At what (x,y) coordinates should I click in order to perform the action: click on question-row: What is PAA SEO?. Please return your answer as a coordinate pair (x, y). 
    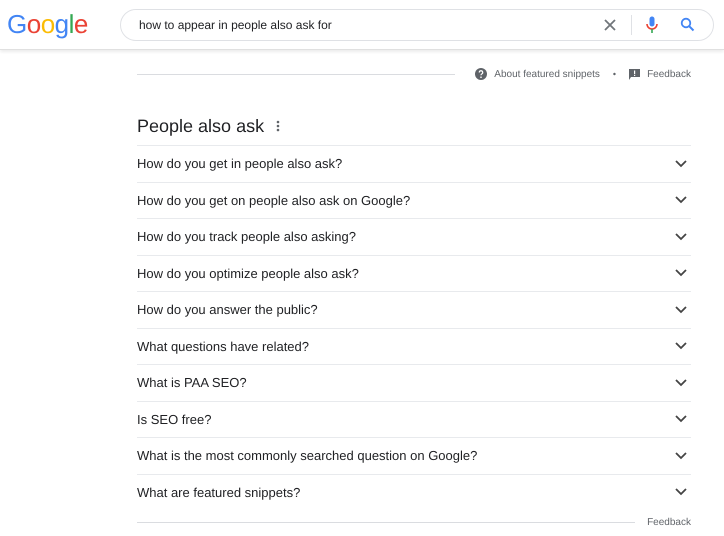
    Looking at the image, I should click on (414, 383).